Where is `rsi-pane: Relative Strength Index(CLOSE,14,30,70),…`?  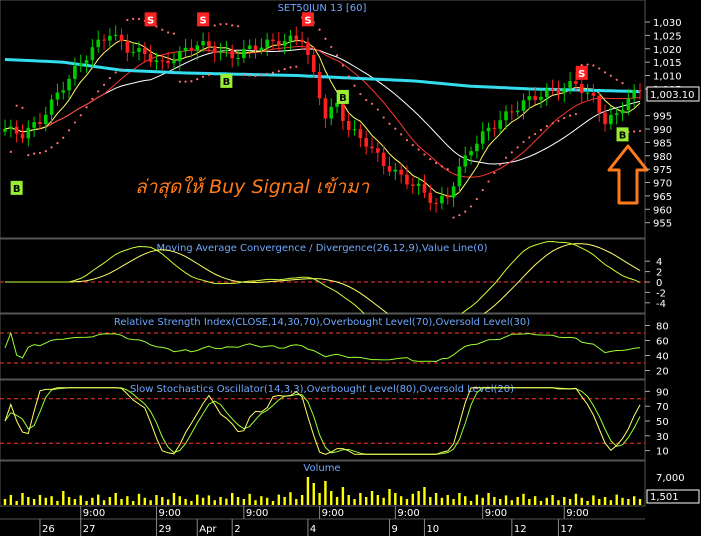 rsi-pane: Relative Strength Index(CLOSE,14,30,70),… is located at coordinates (323, 346).